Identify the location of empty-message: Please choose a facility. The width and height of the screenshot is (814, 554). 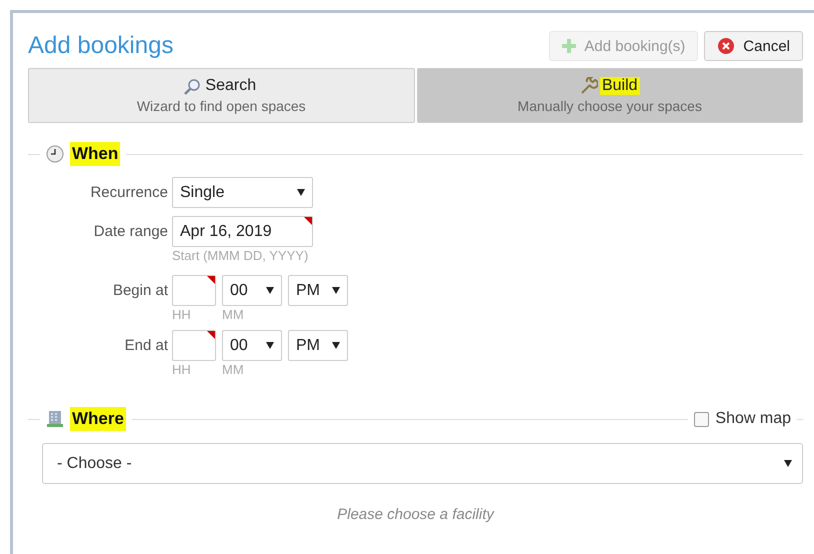
(416, 514).